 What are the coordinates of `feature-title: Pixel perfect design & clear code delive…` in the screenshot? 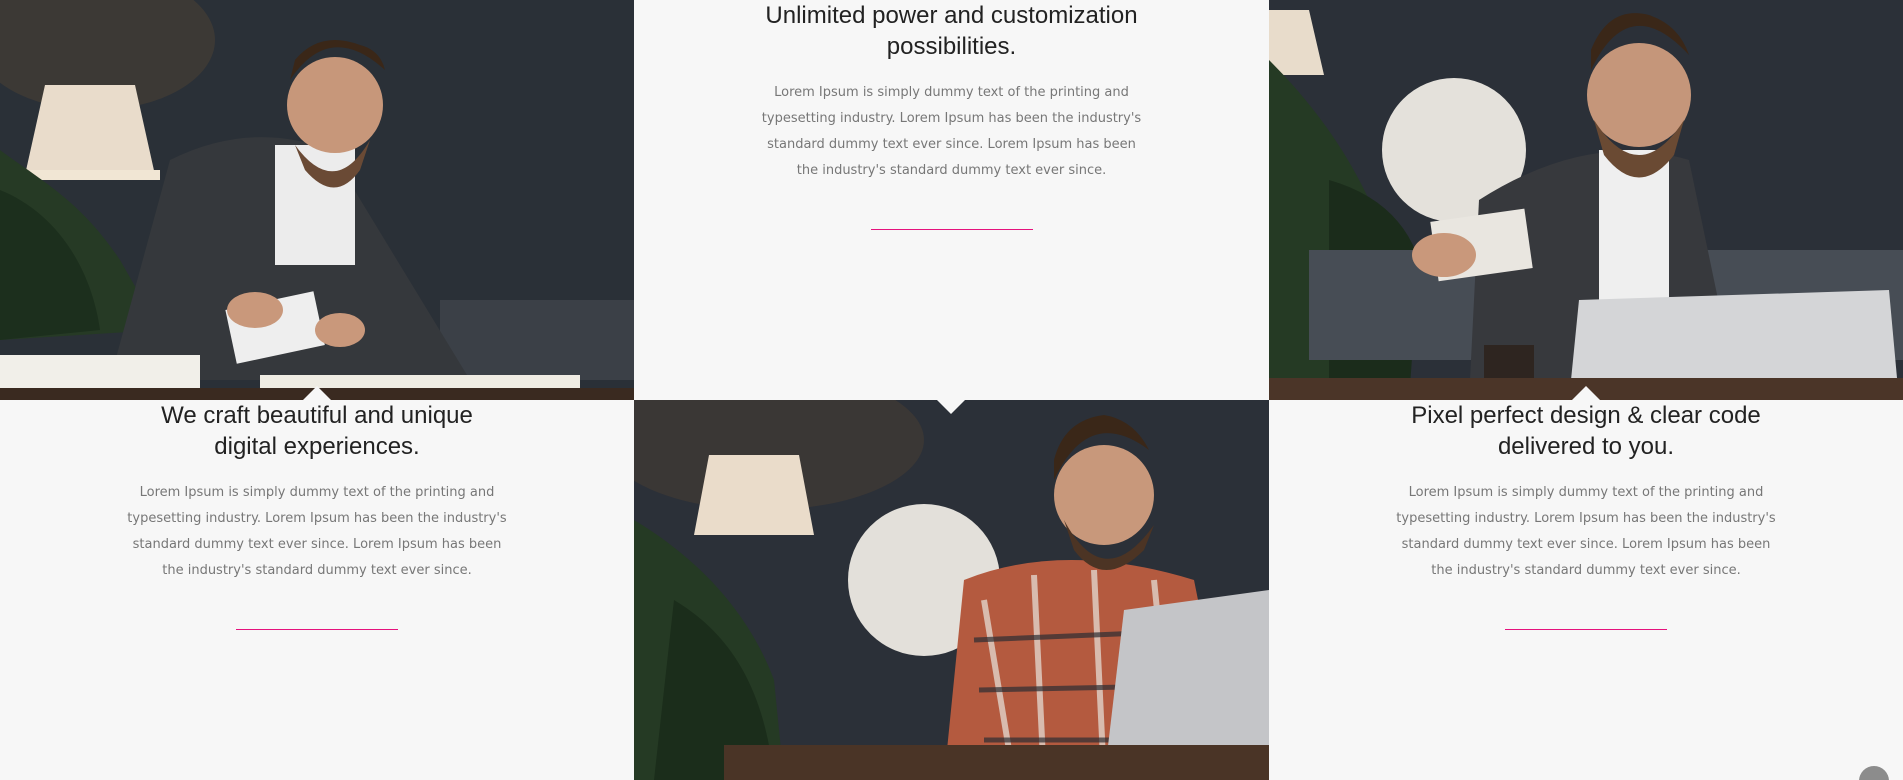 It's located at (1586, 431).